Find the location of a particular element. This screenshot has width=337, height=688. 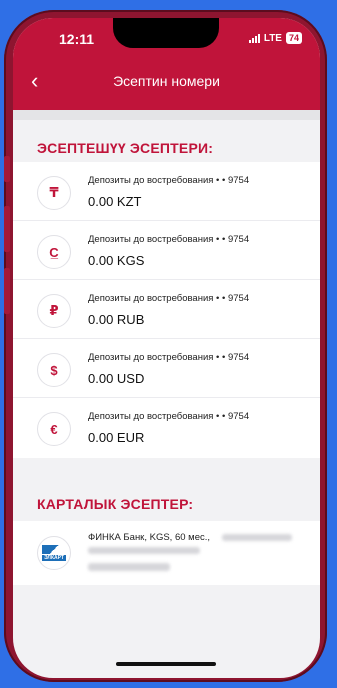

som-icon: C̲ is located at coordinates (54, 252).